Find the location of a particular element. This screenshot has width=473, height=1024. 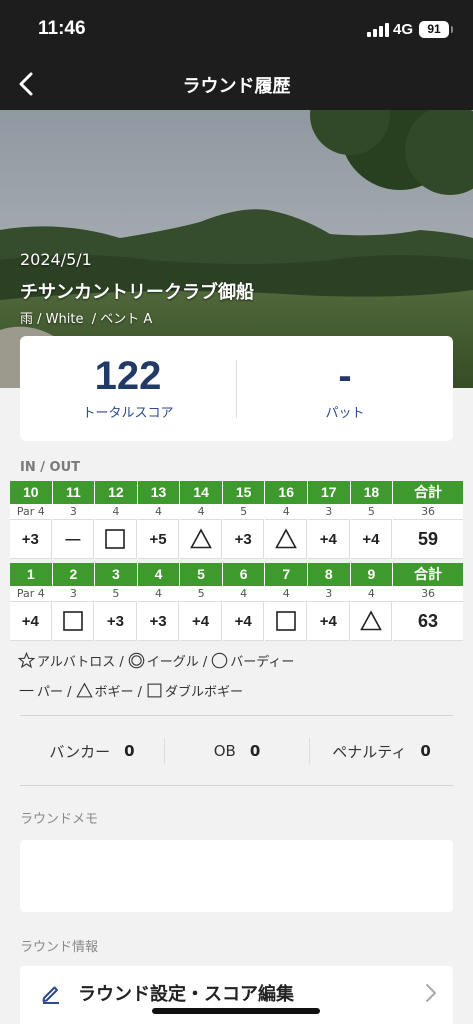

legend-double-bogey: ダブルボギー is located at coordinates (194, 690).